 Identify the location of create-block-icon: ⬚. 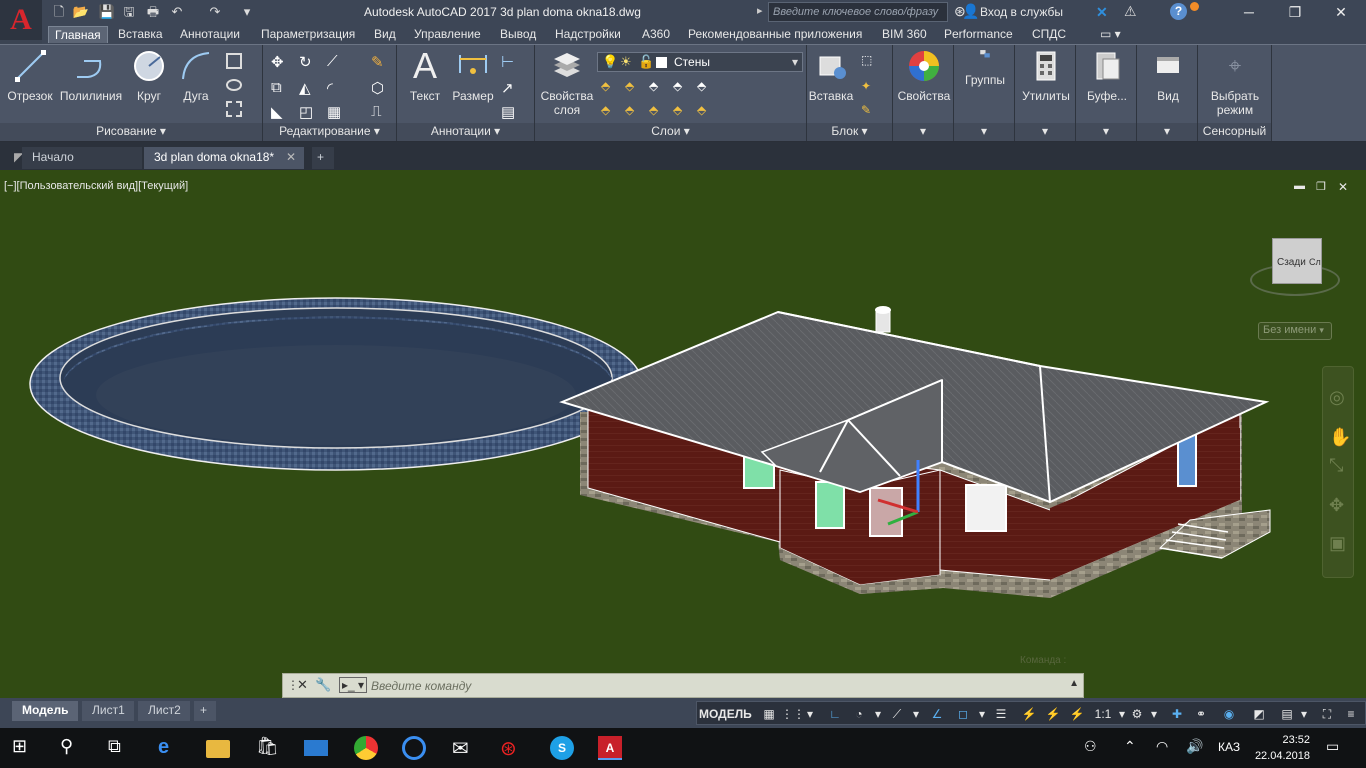
(869, 61).